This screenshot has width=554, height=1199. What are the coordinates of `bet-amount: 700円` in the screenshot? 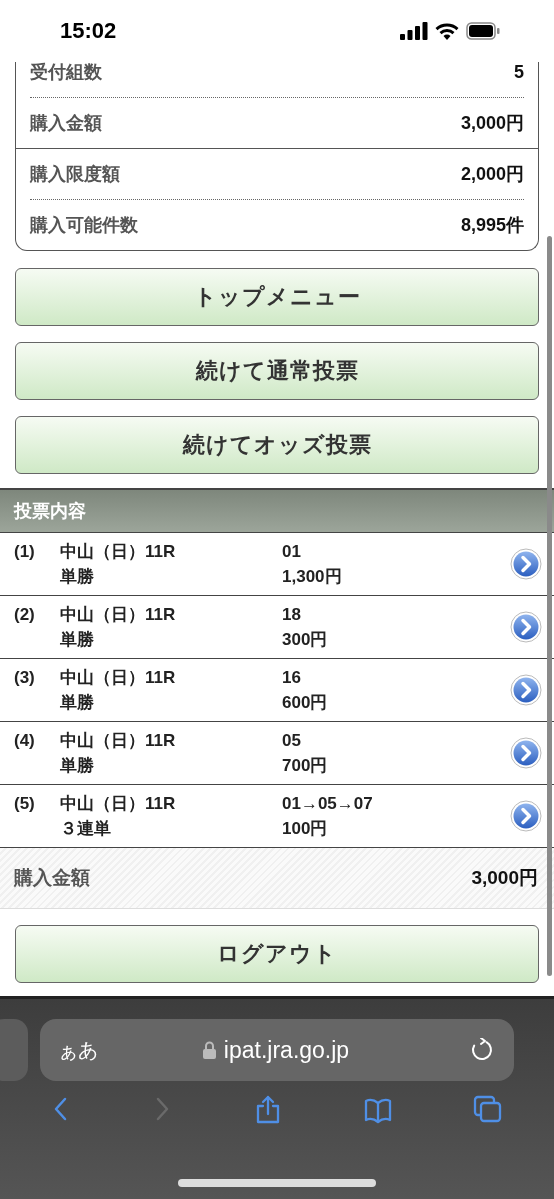 It's located at (305, 766).